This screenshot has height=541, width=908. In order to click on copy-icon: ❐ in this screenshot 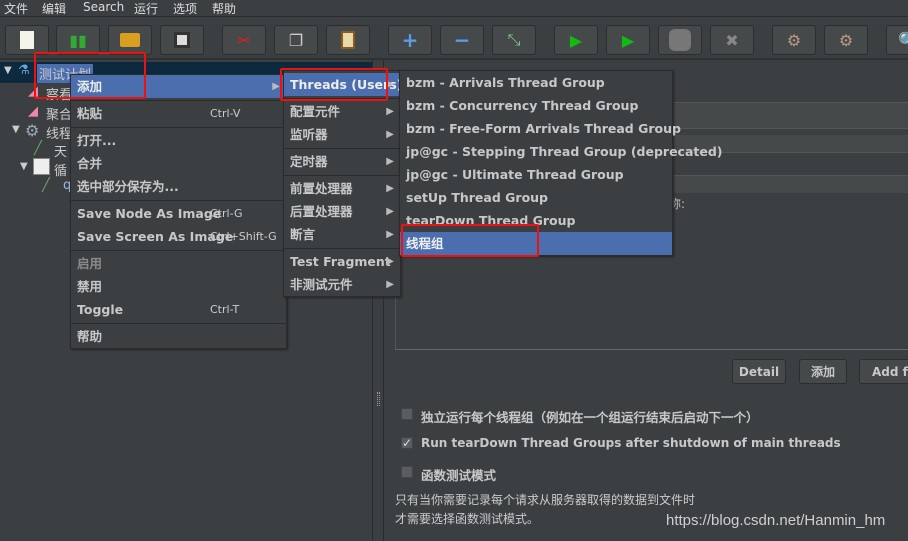, I will do `click(296, 40)`.